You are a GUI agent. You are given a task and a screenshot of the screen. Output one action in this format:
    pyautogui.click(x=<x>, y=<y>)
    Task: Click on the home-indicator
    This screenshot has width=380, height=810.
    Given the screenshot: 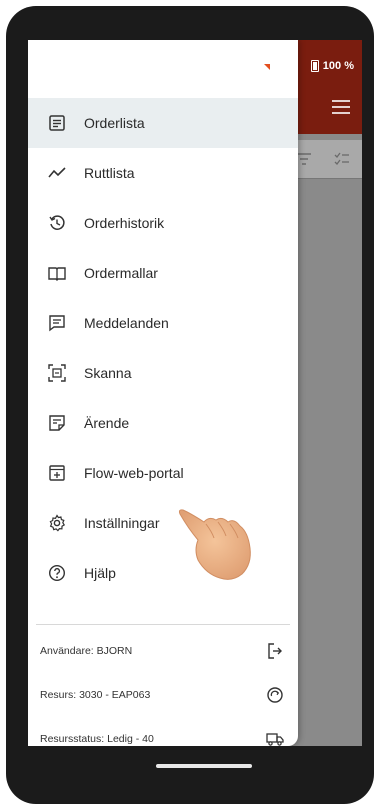 What is the action you would take?
    pyautogui.click(x=204, y=766)
    